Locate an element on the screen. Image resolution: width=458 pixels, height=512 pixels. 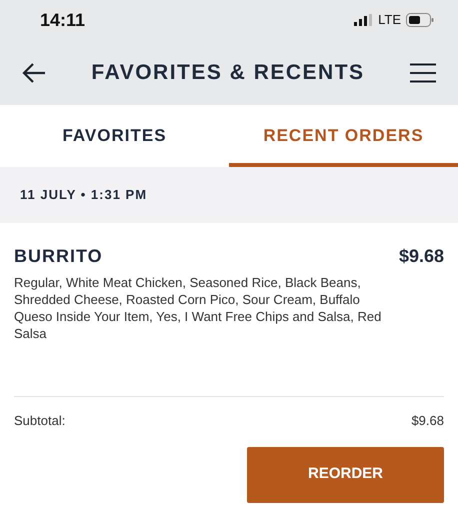
subtotal-label: Subtotal: is located at coordinates (40, 421).